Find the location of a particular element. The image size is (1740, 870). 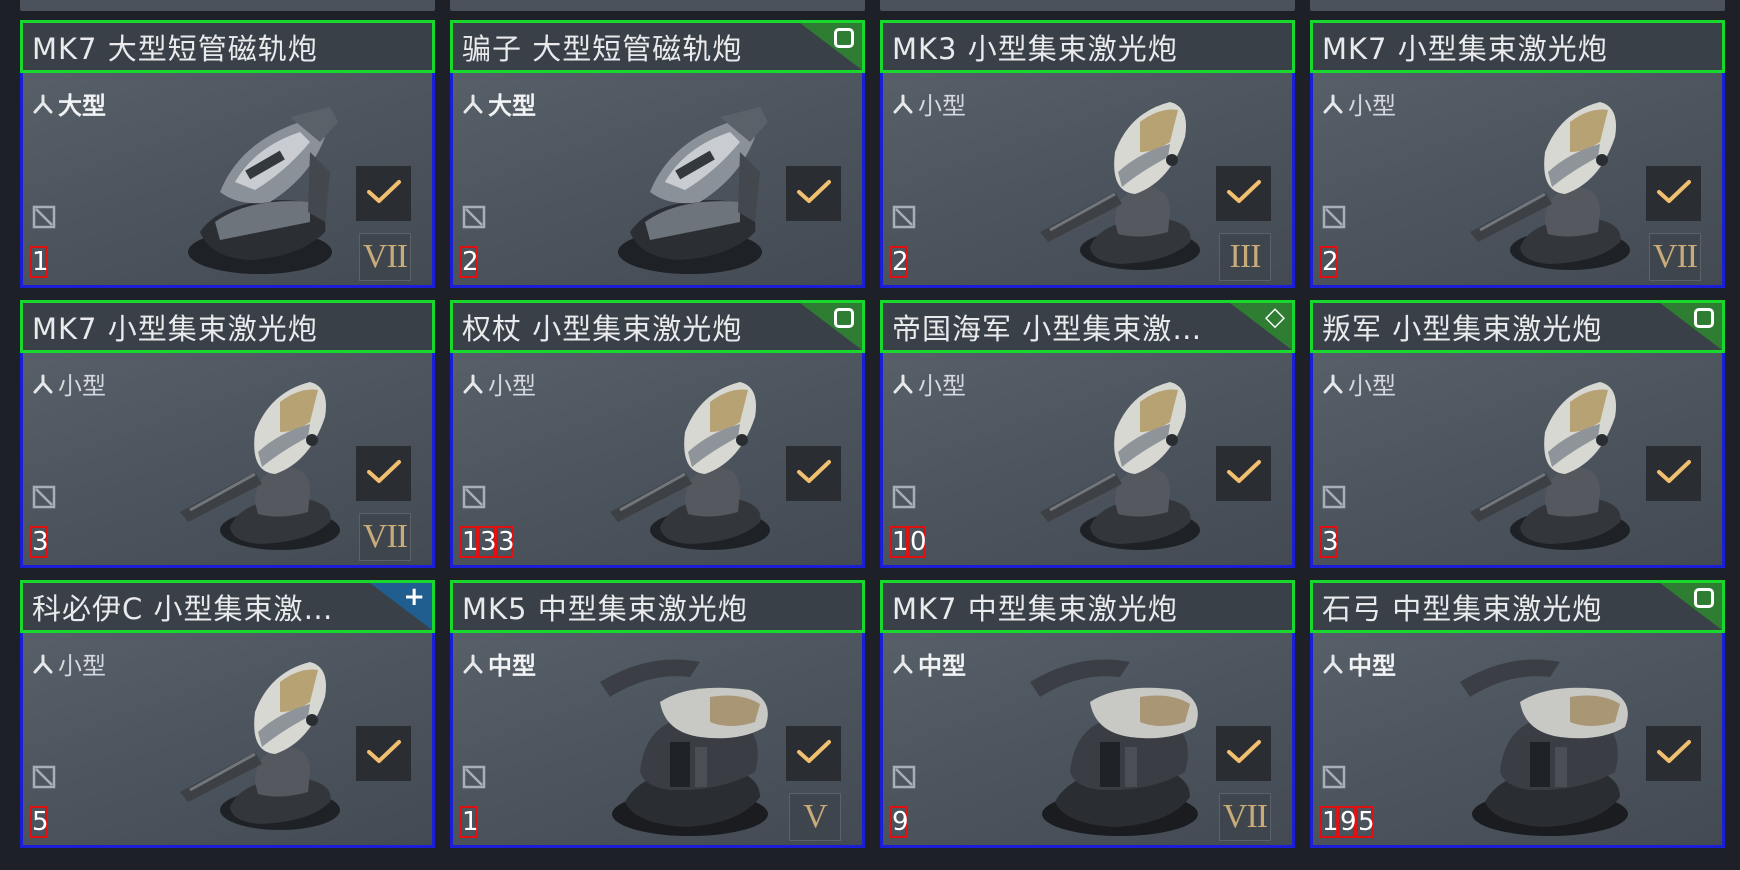

plus-badge-icon: + is located at coordinates (414, 597).